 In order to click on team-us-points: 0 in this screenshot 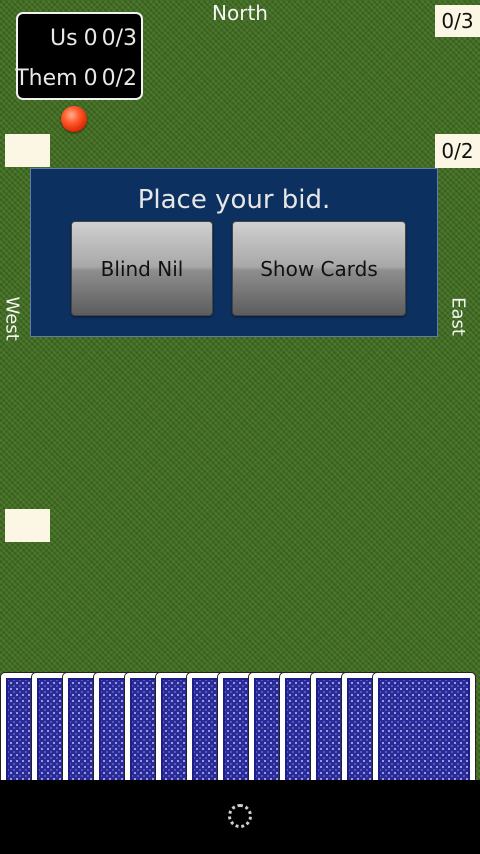, I will do `click(90, 38)`.